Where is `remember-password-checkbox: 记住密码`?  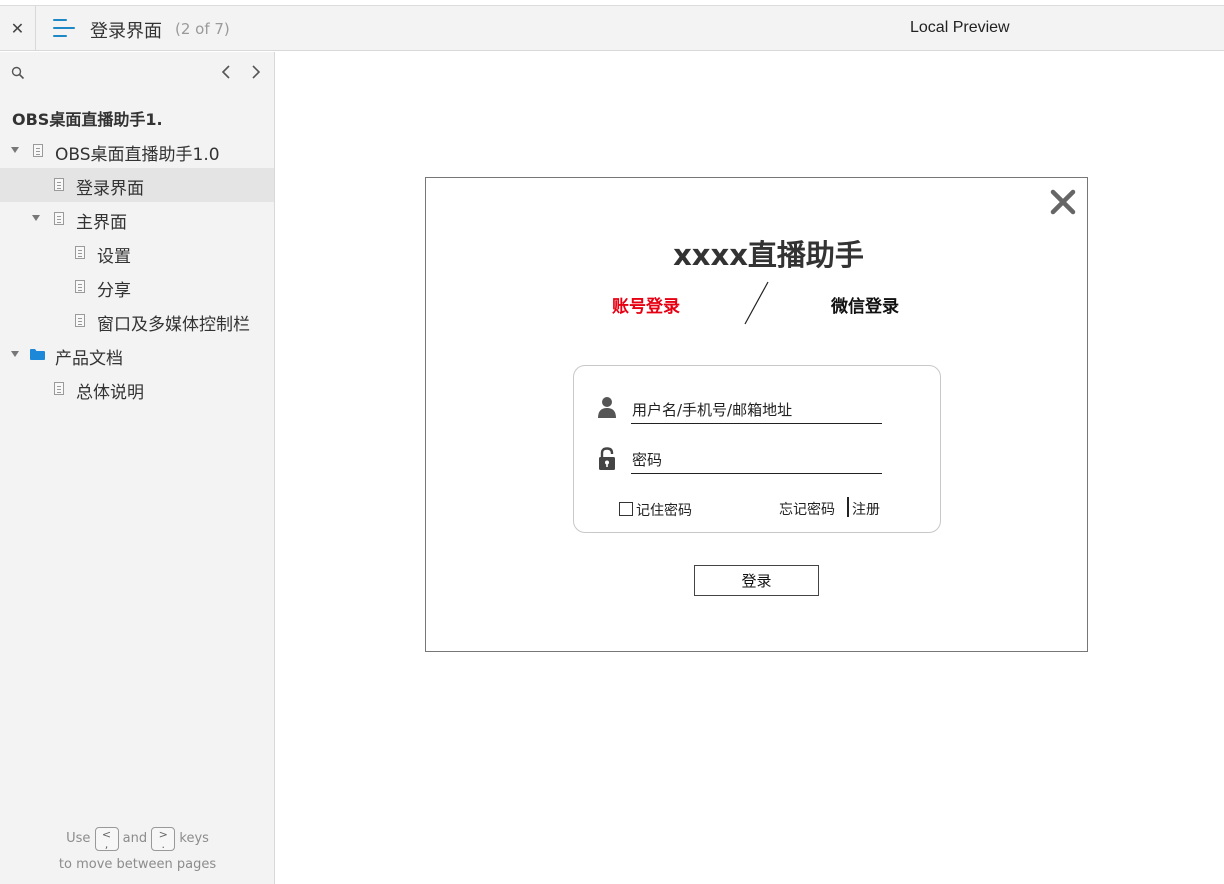 remember-password-checkbox: 记住密码 is located at coordinates (655, 510).